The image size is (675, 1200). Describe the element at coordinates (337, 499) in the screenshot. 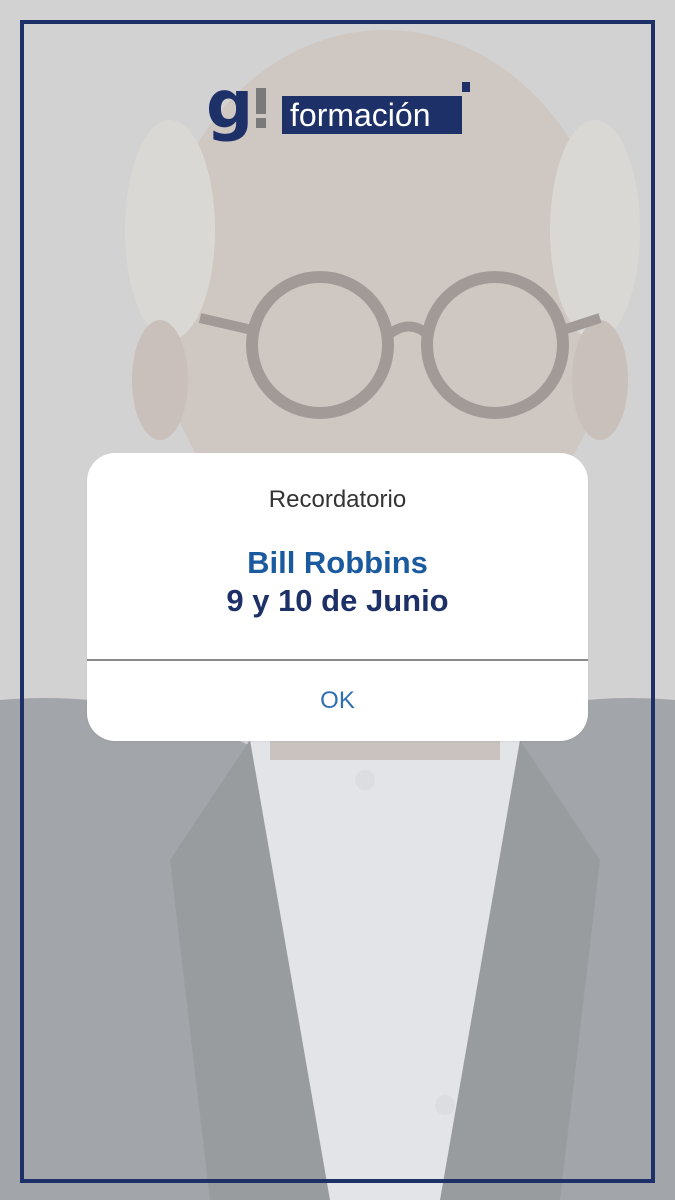

I see `dialog-title: Recordatorio` at that location.